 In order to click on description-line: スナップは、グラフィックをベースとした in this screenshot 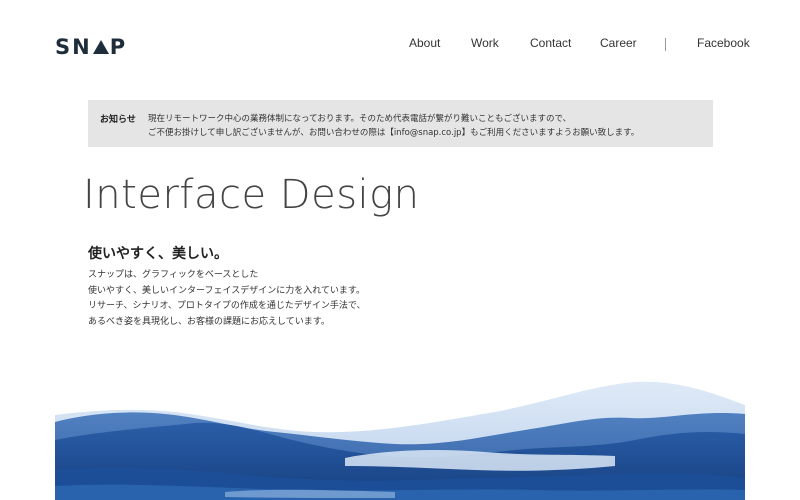, I will do `click(173, 275)`.